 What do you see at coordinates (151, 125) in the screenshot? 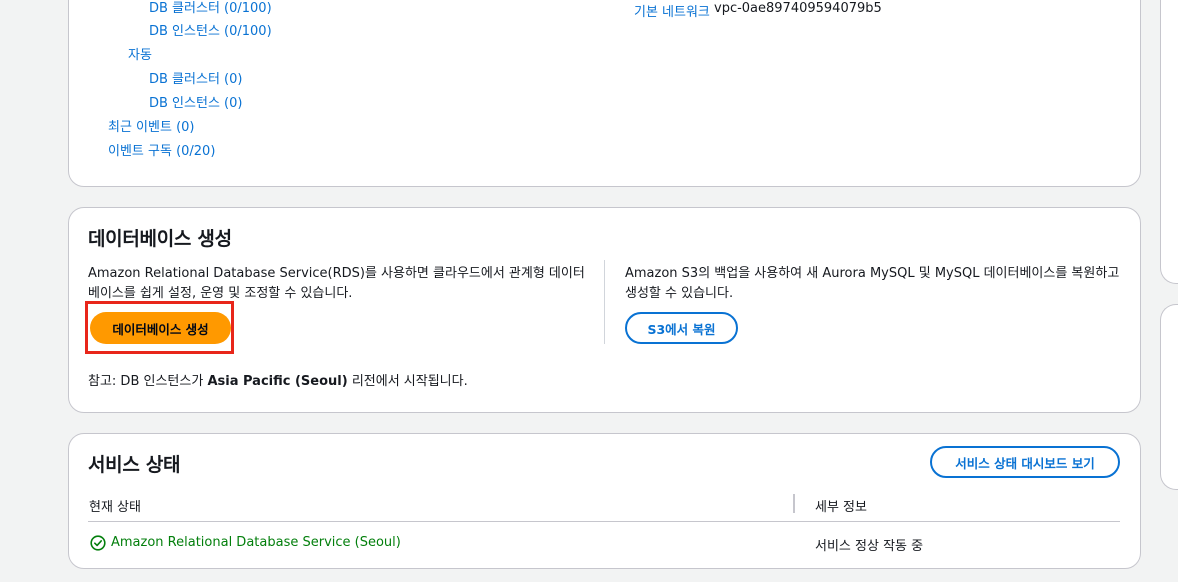
I see `recent-events-link: 최근 이벤트 (0)` at bounding box center [151, 125].